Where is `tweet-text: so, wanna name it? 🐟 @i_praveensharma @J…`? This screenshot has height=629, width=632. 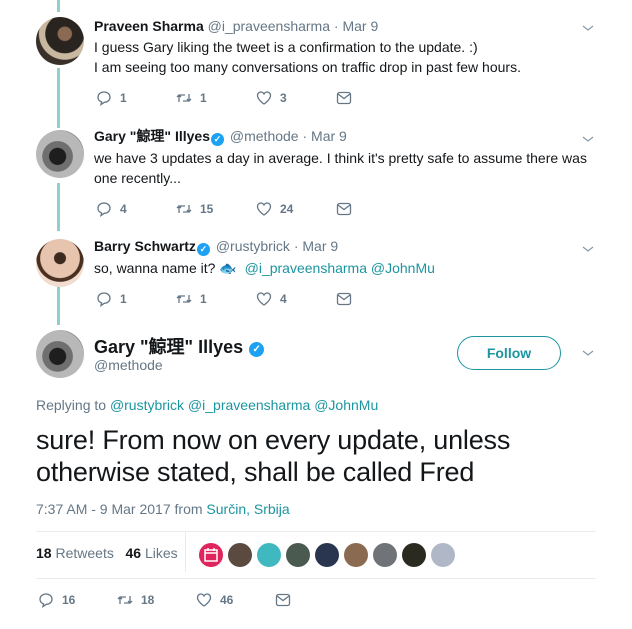
tweet-text: so, wanna name it? 🐟 @i_praveensharma @J… is located at coordinates (343, 268).